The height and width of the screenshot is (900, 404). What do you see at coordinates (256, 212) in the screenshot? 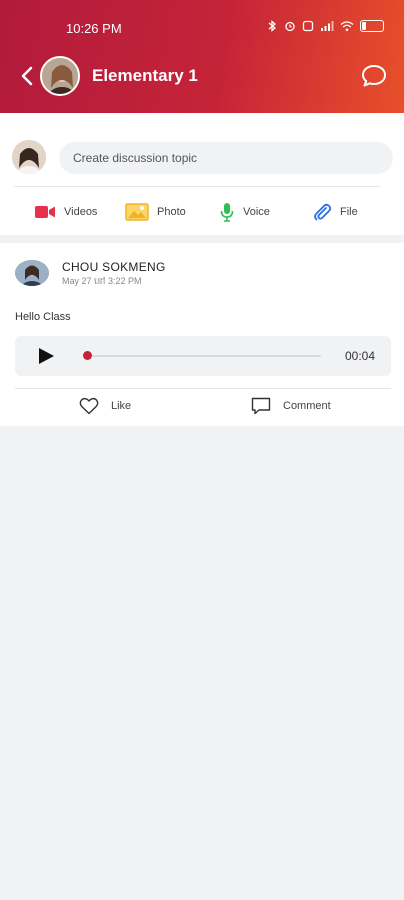
I see `voice-label: Voice` at bounding box center [256, 212].